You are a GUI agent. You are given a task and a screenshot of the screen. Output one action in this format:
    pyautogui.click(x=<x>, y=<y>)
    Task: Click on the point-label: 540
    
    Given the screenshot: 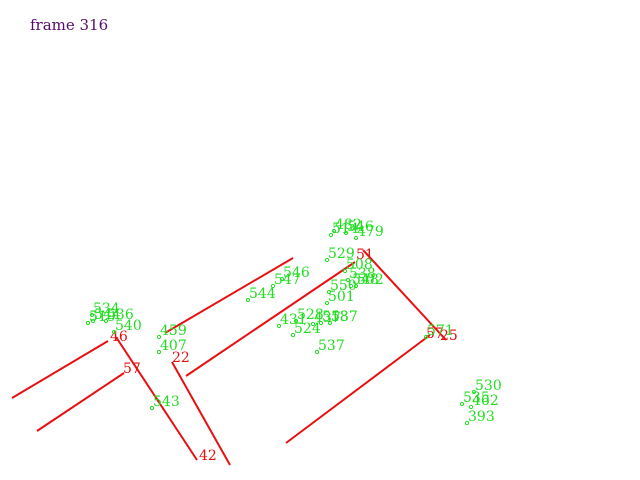 What is the action you would take?
    pyautogui.click(x=128, y=326)
    